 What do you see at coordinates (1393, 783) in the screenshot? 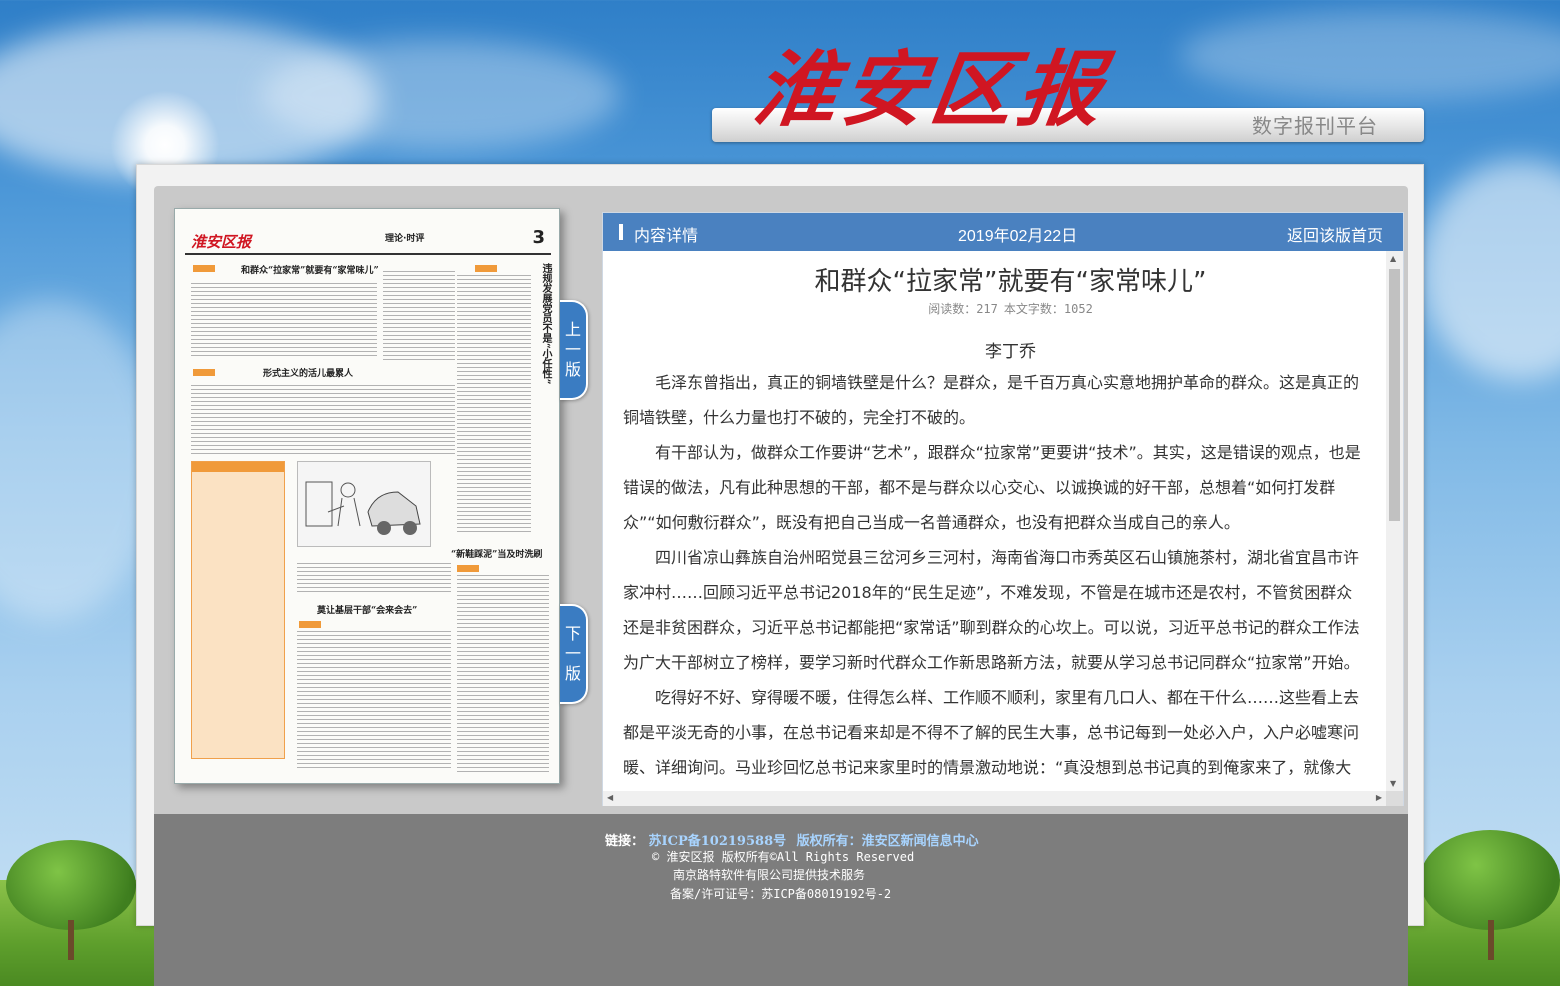
I see `scroll-down-arrow-icon: ▼` at bounding box center [1393, 783].